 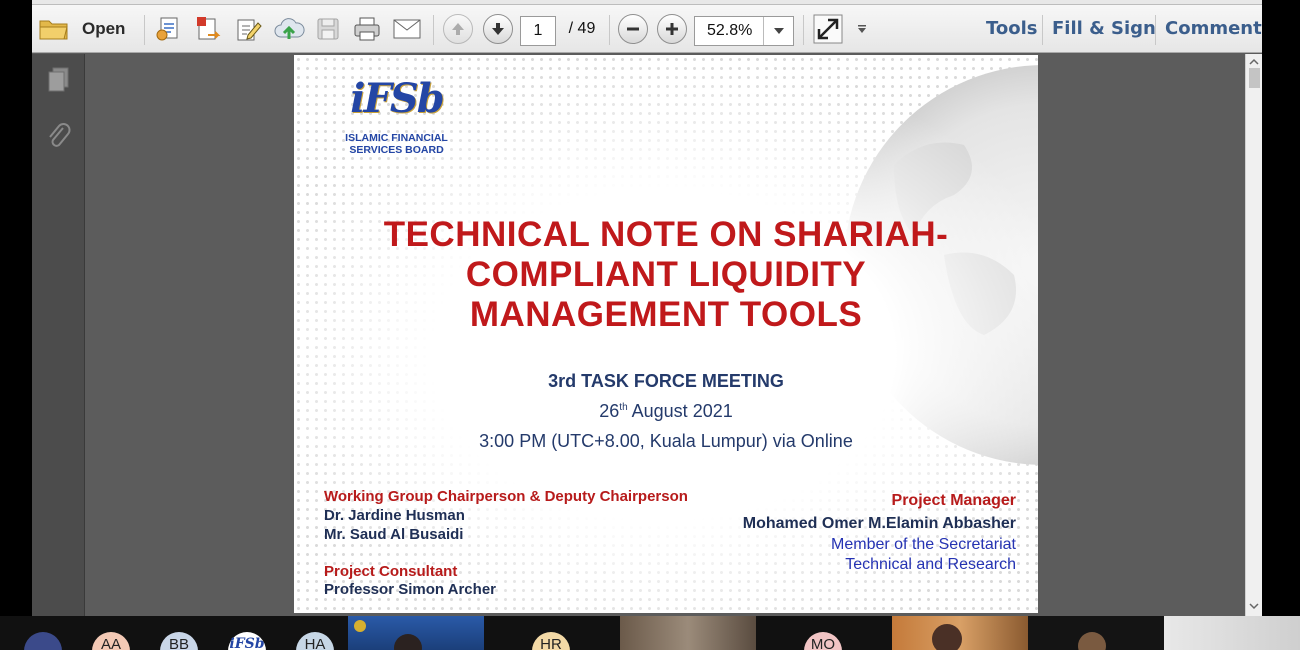 I want to click on participant-avatar: MO, so click(x=823, y=641).